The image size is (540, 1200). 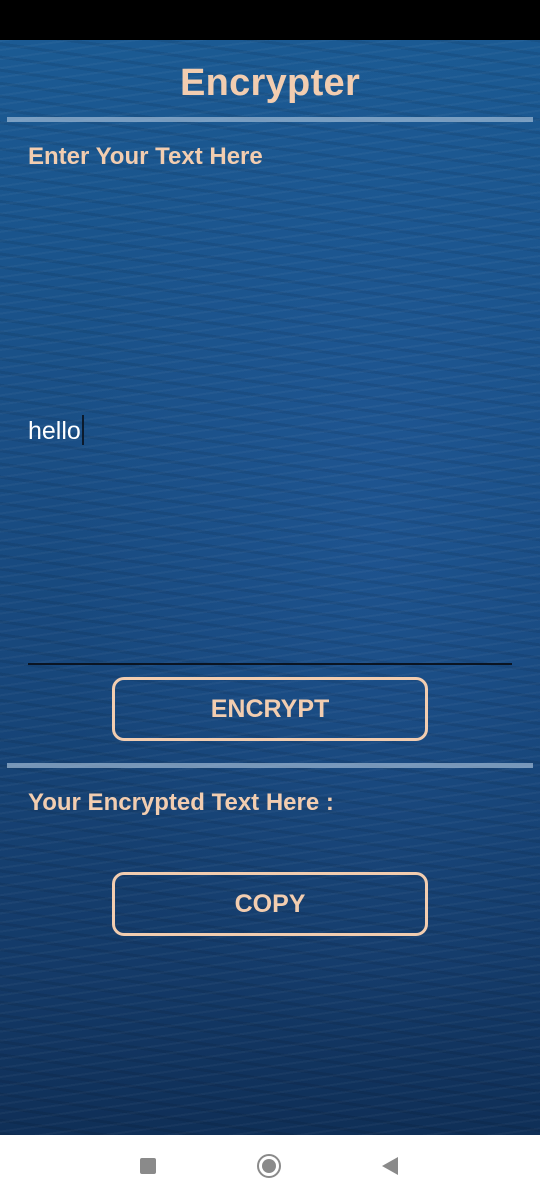 I want to click on encrypt-button: ENCRYPT, so click(x=270, y=709).